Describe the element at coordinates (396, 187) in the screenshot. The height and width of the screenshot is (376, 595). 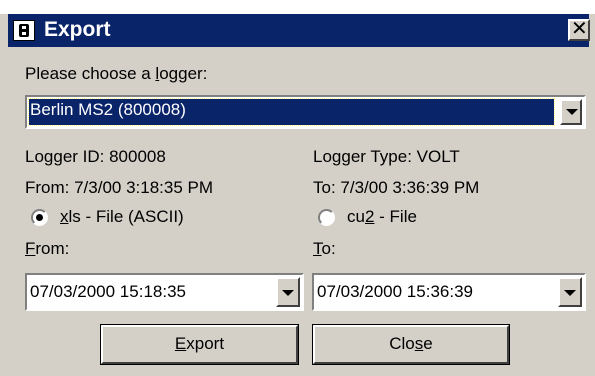
I see `data-to-text: To: 7/3/00 3:36:39 PM` at that location.